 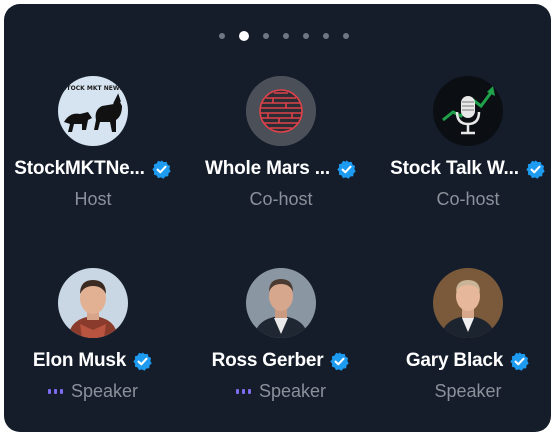 I want to click on bull-bear-logo-icon: STOCK MKT NEWS, so click(x=93, y=111).